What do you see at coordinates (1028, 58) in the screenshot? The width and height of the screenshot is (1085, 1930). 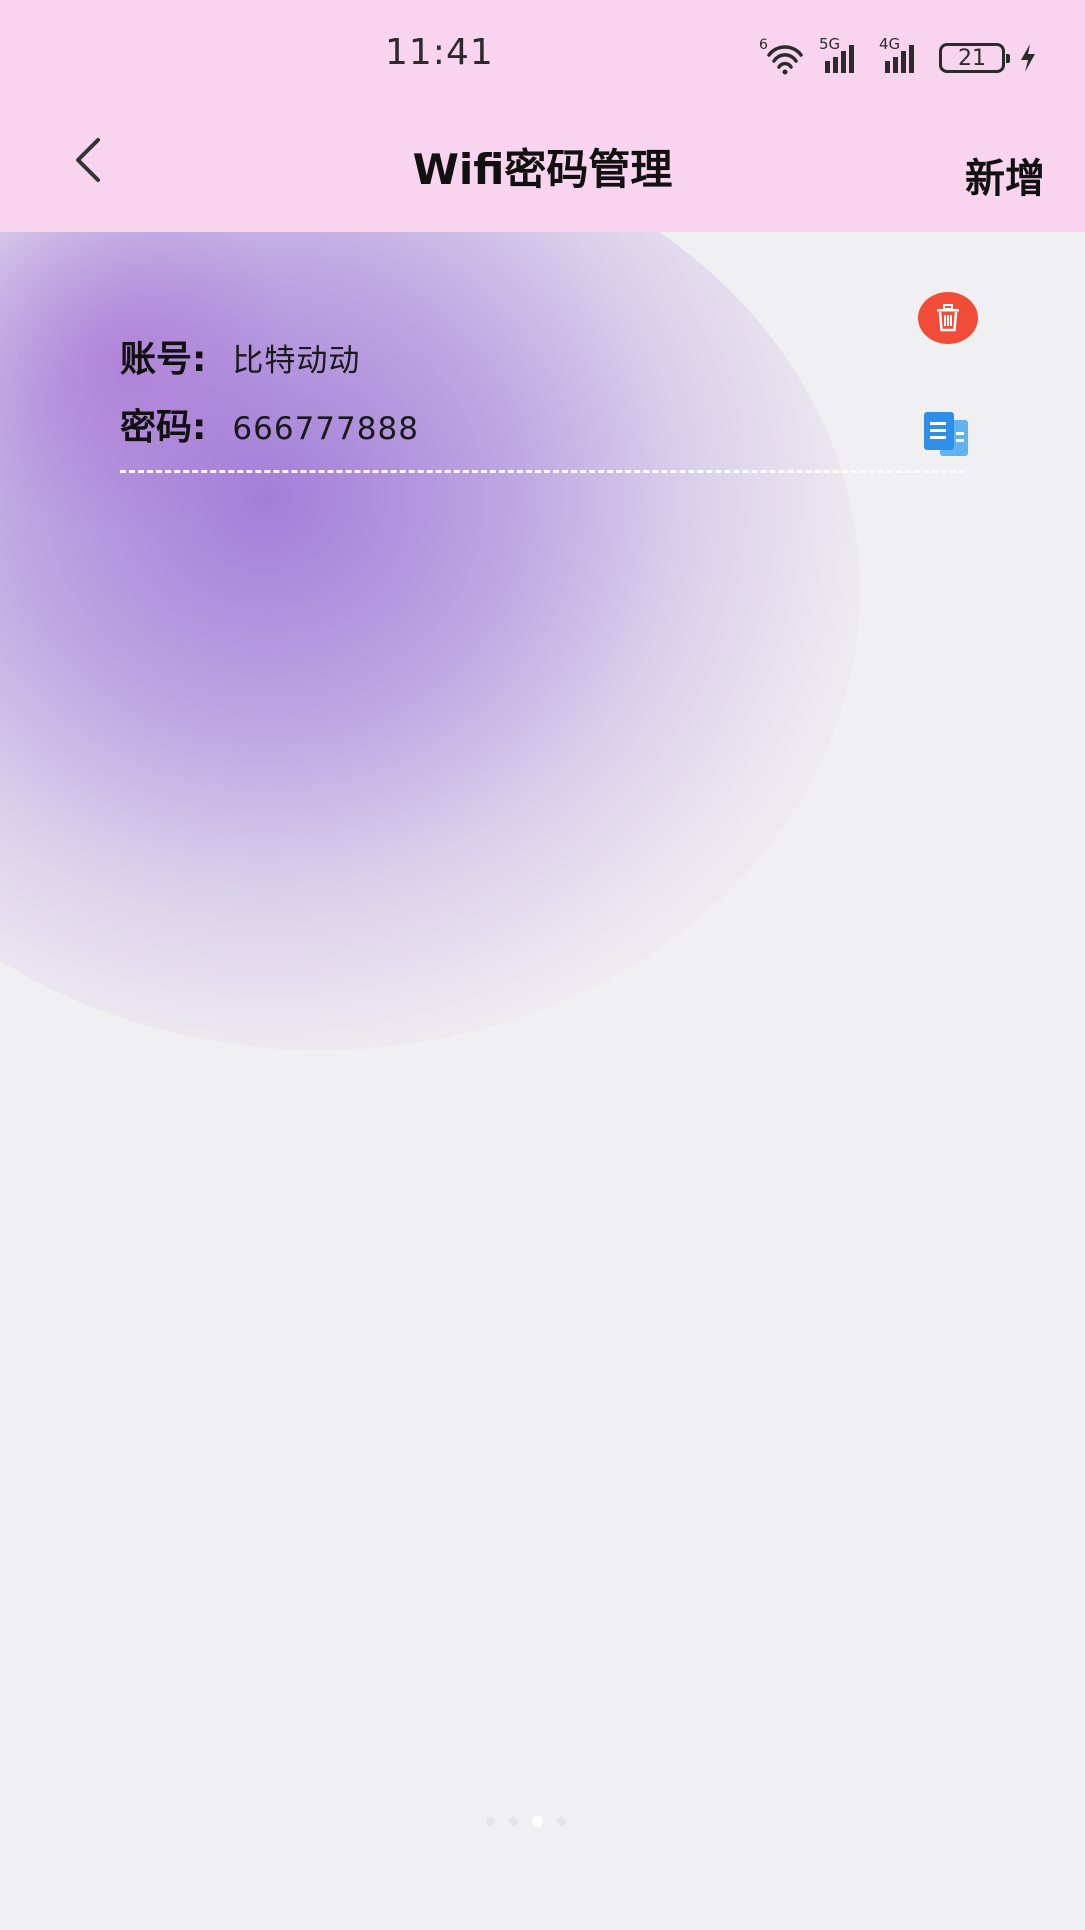 I see `charging-icon` at bounding box center [1028, 58].